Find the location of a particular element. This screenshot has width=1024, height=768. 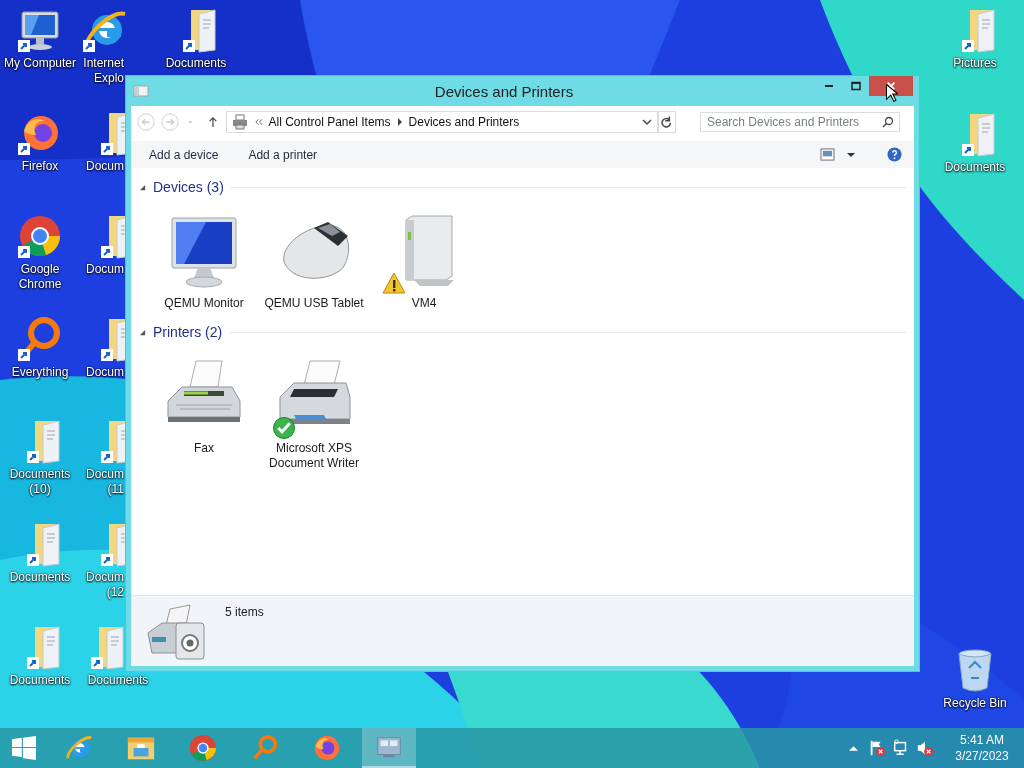

help-icon is located at coordinates (894, 154).